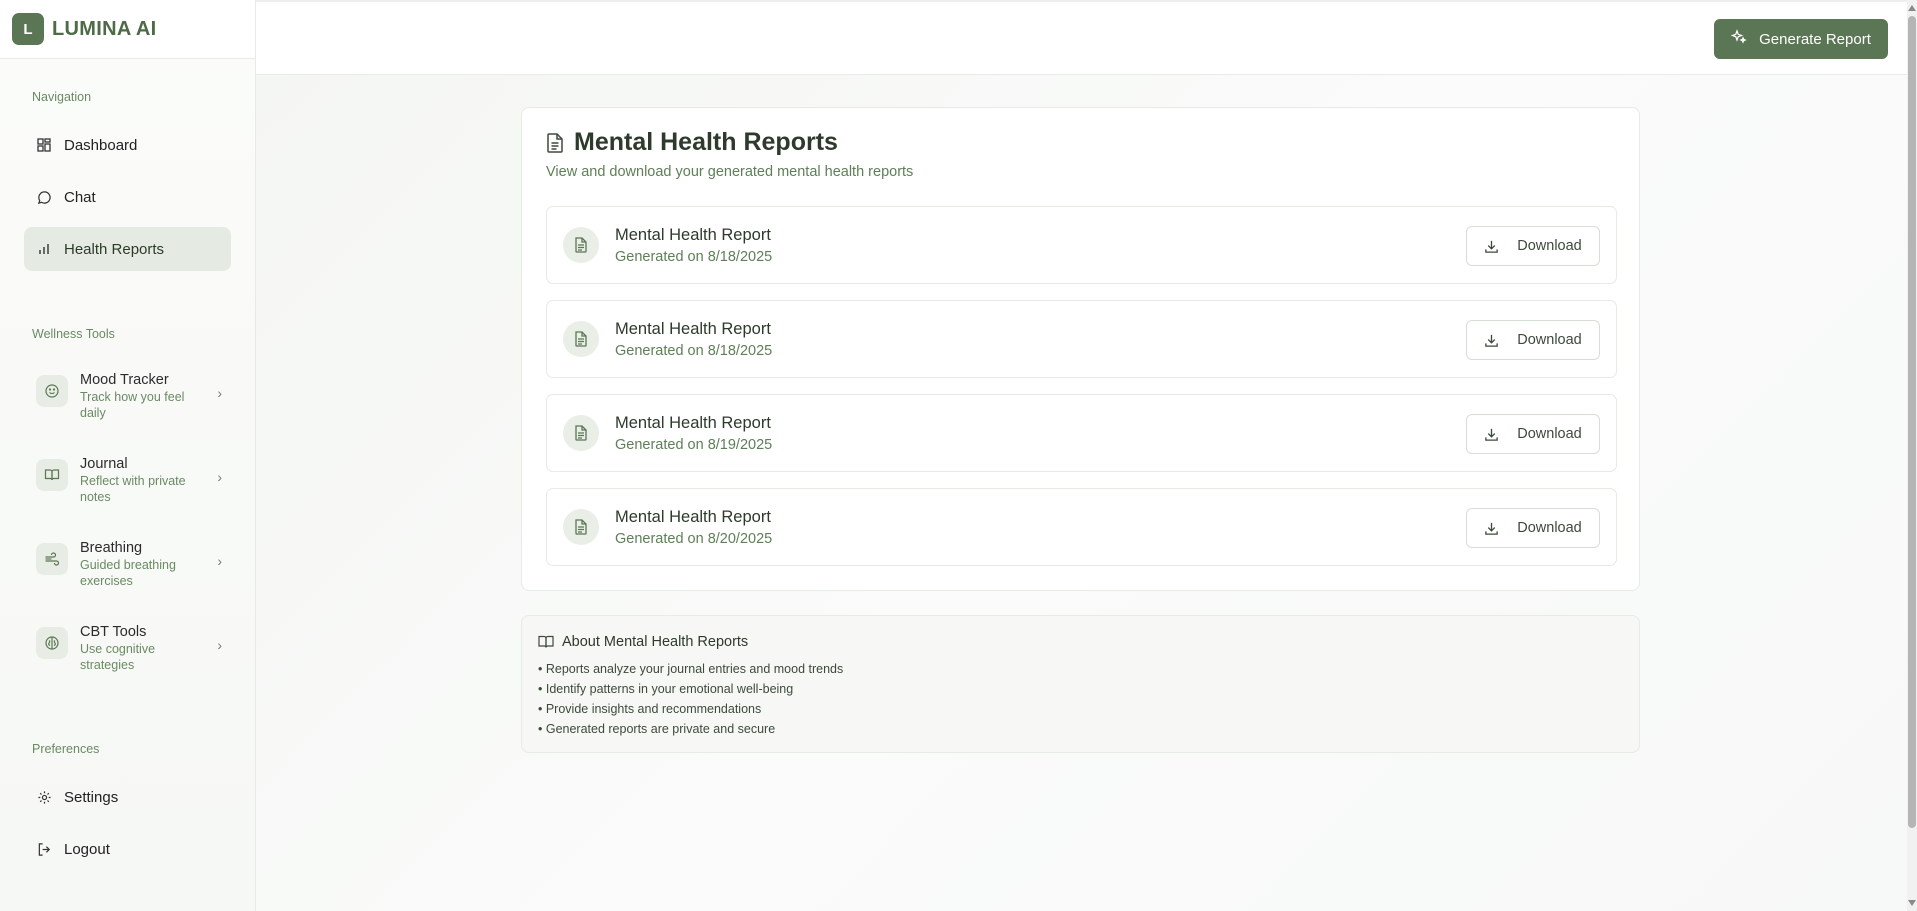 This screenshot has height=911, width=1917. I want to click on tool-breathing: Breathing Guided breathing exercises ›, so click(129, 564).